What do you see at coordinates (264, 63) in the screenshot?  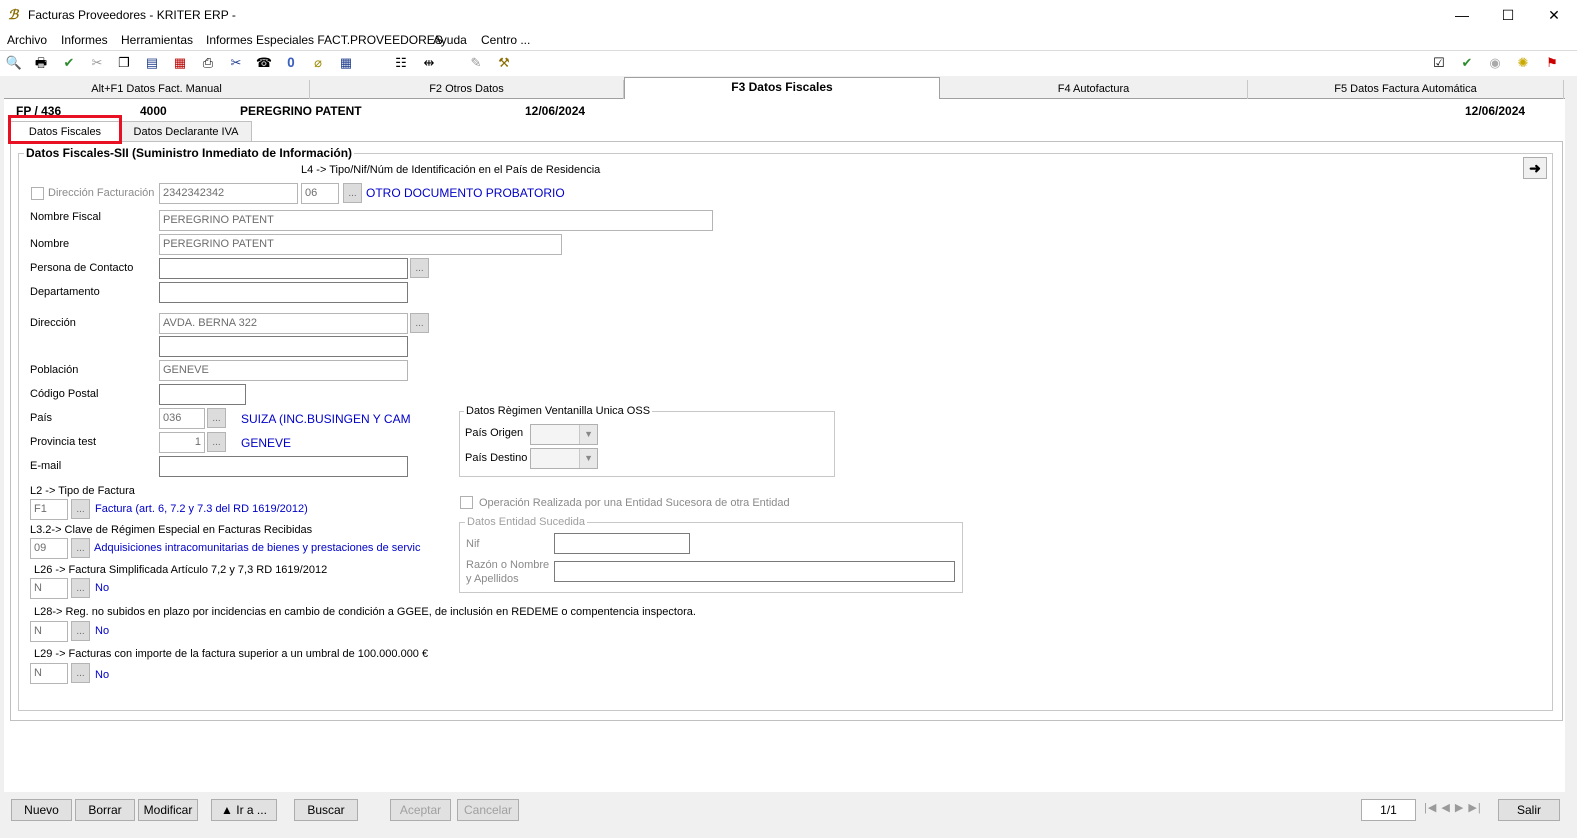 I see `phone-icon: ☎` at bounding box center [264, 63].